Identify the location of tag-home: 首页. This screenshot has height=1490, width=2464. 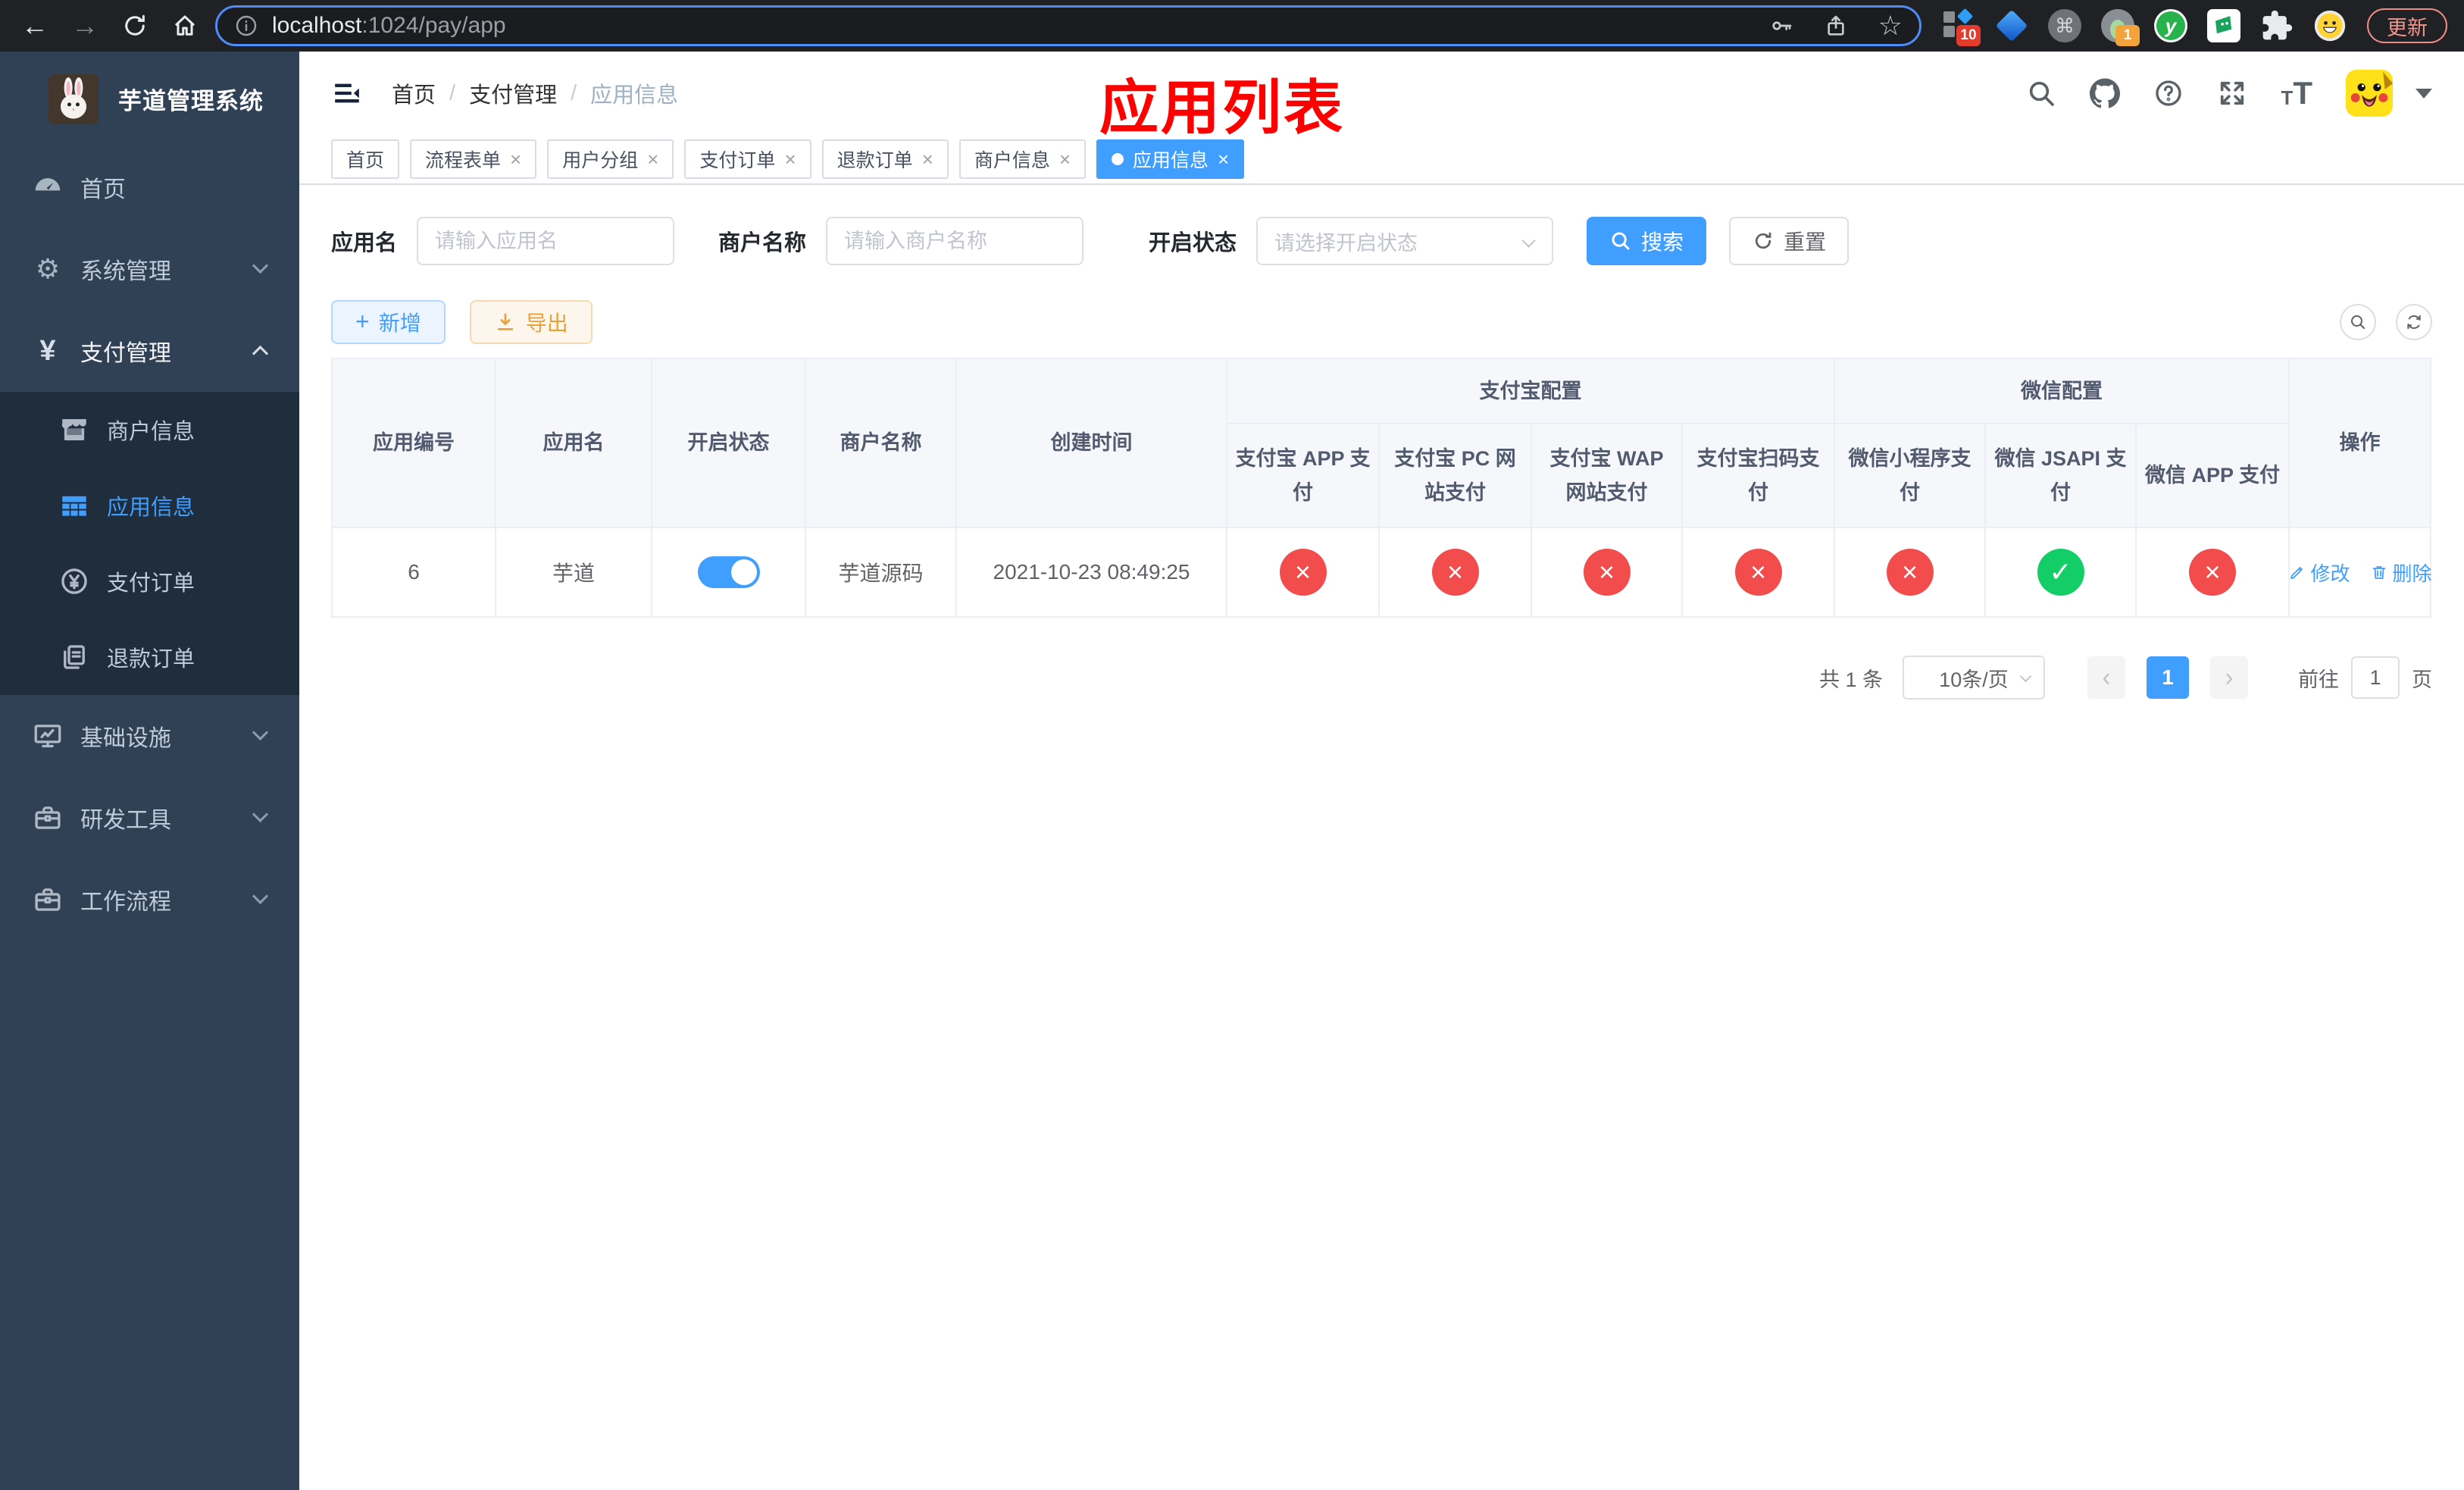
(365, 159).